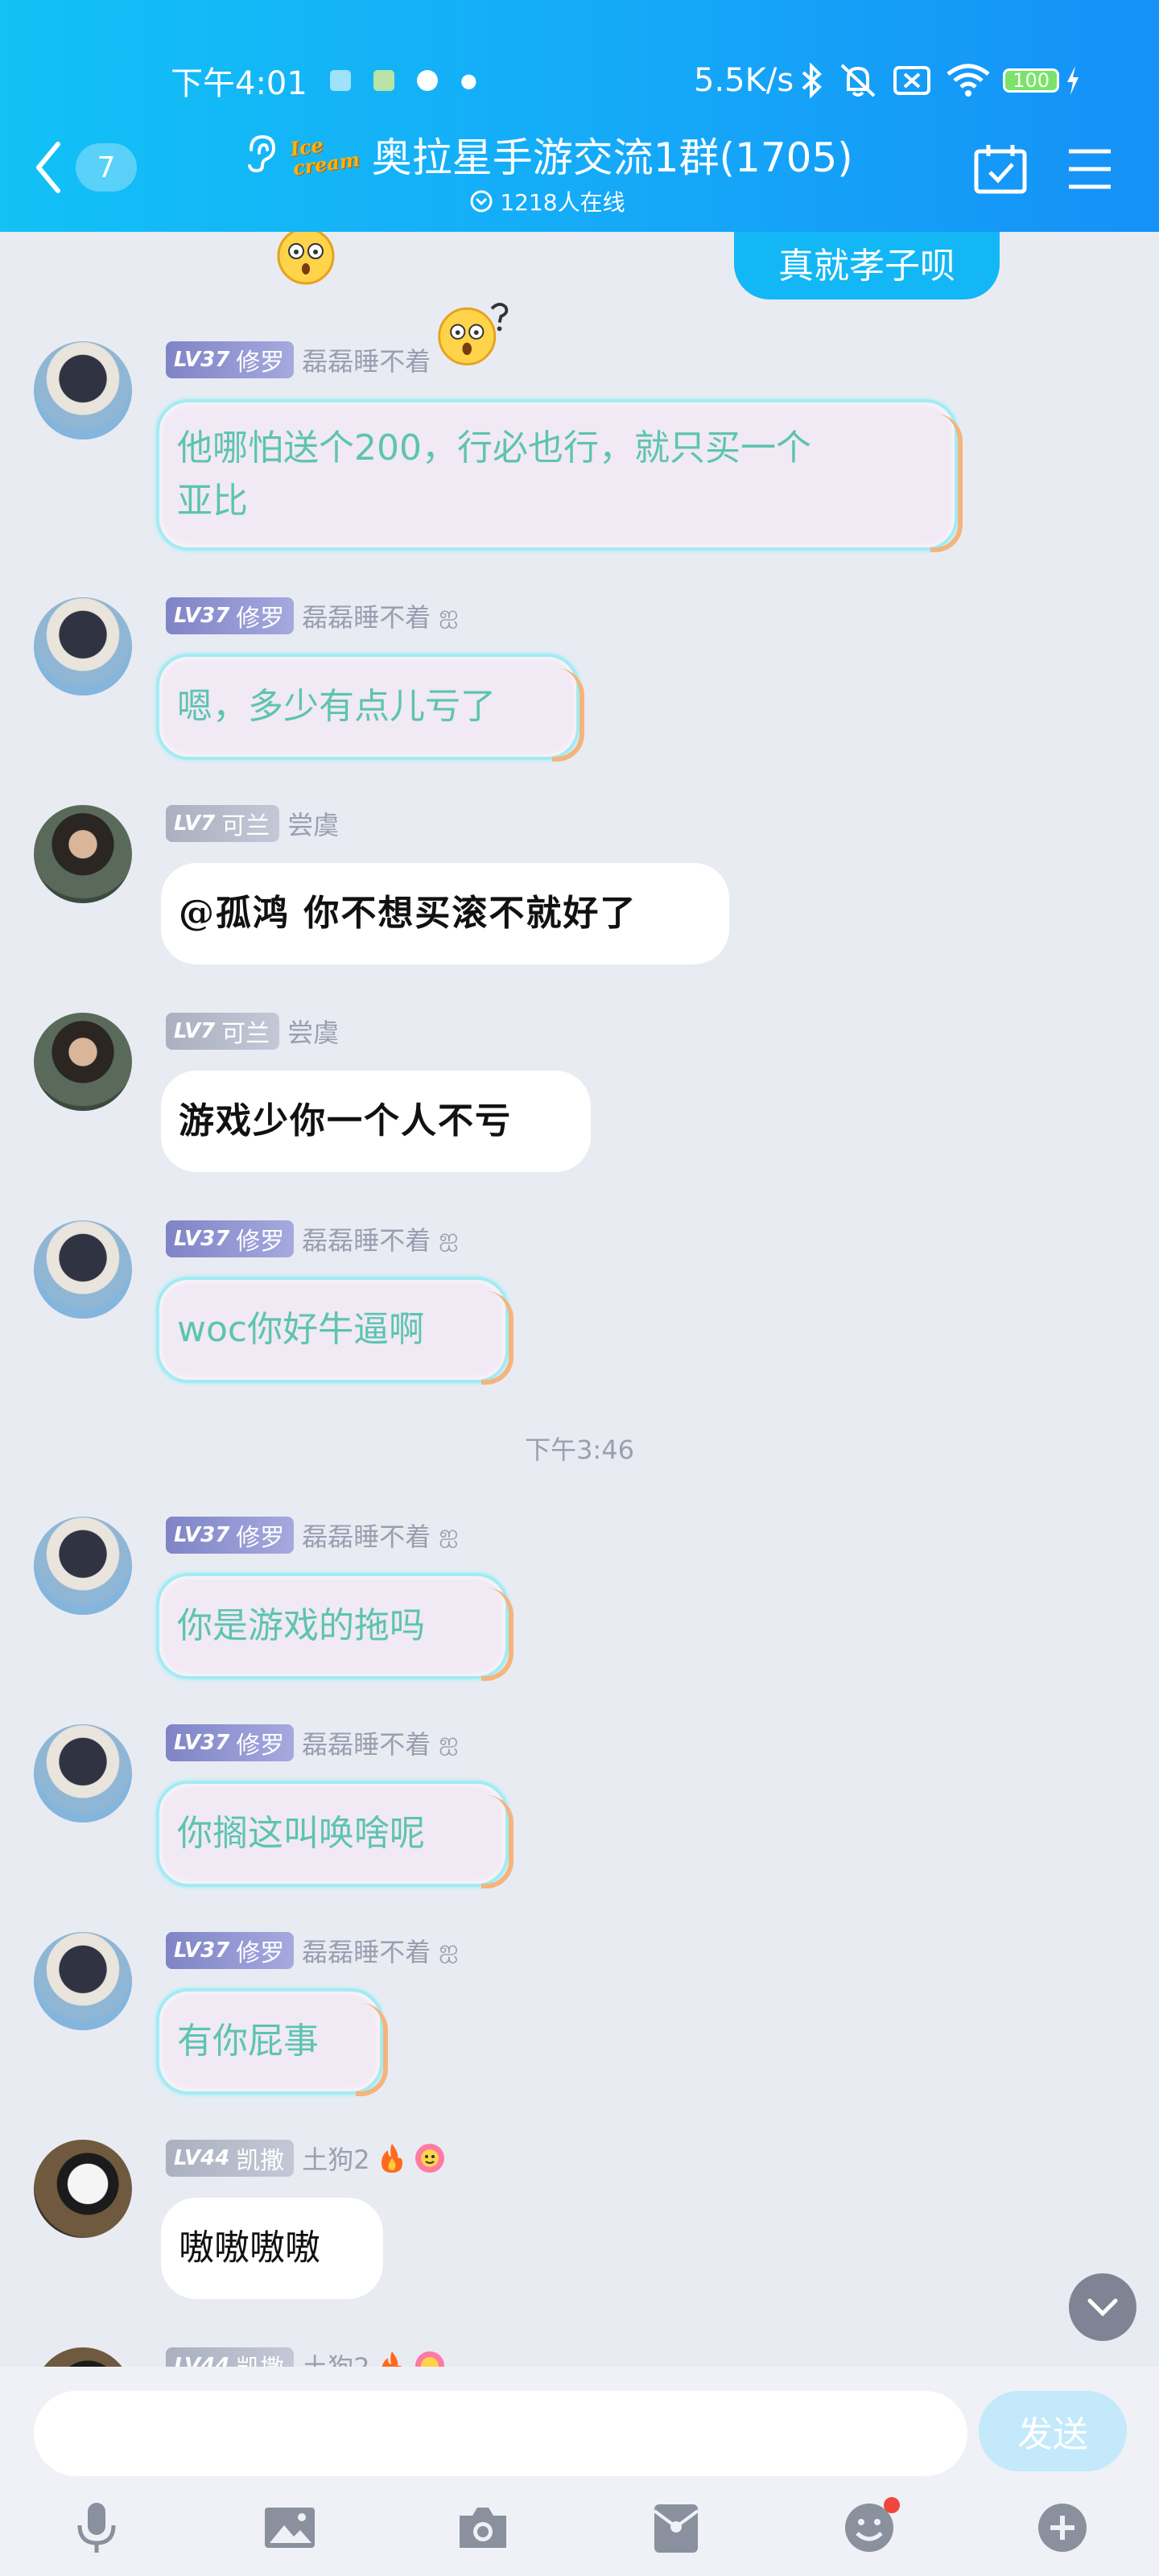 This screenshot has width=1159, height=2576. What do you see at coordinates (290, 2528) in the screenshot?
I see `image-button` at bounding box center [290, 2528].